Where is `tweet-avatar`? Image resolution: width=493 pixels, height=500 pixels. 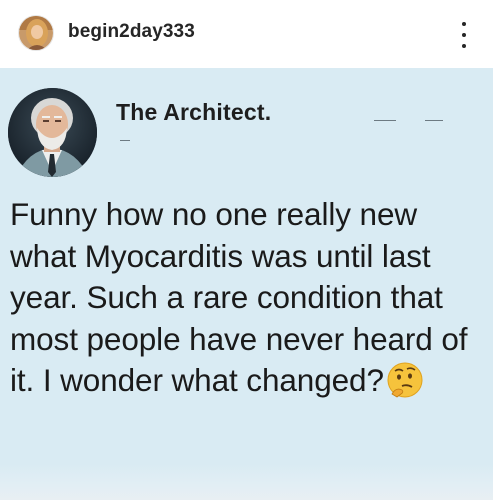
tweet-avatar is located at coordinates (52, 132).